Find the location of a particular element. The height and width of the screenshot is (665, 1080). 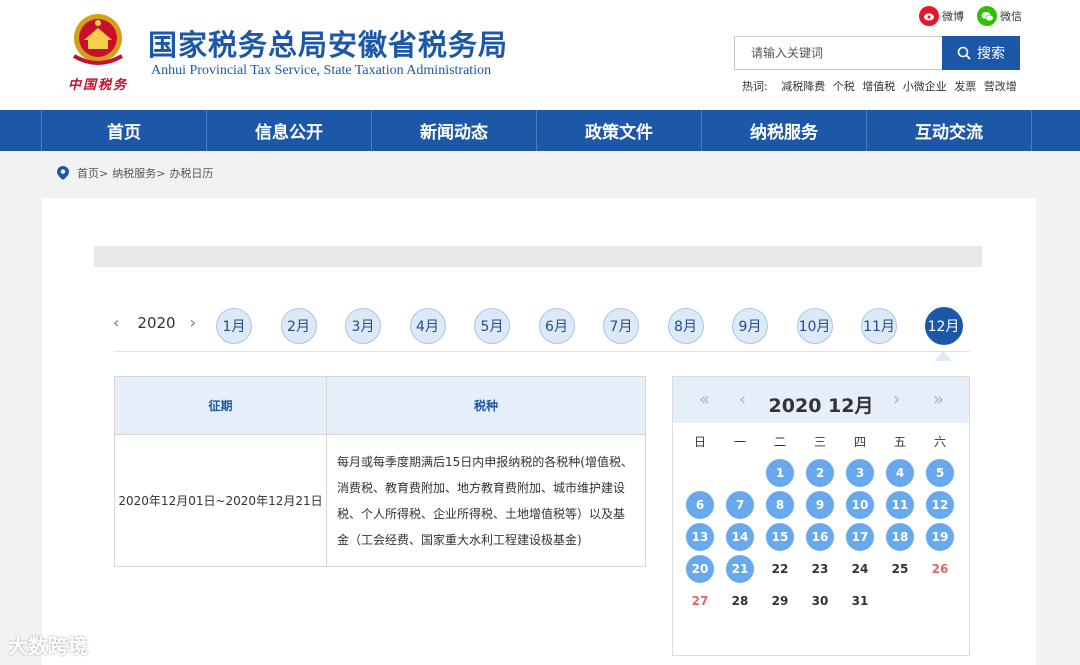

month-button: 9月 is located at coordinates (750, 326).